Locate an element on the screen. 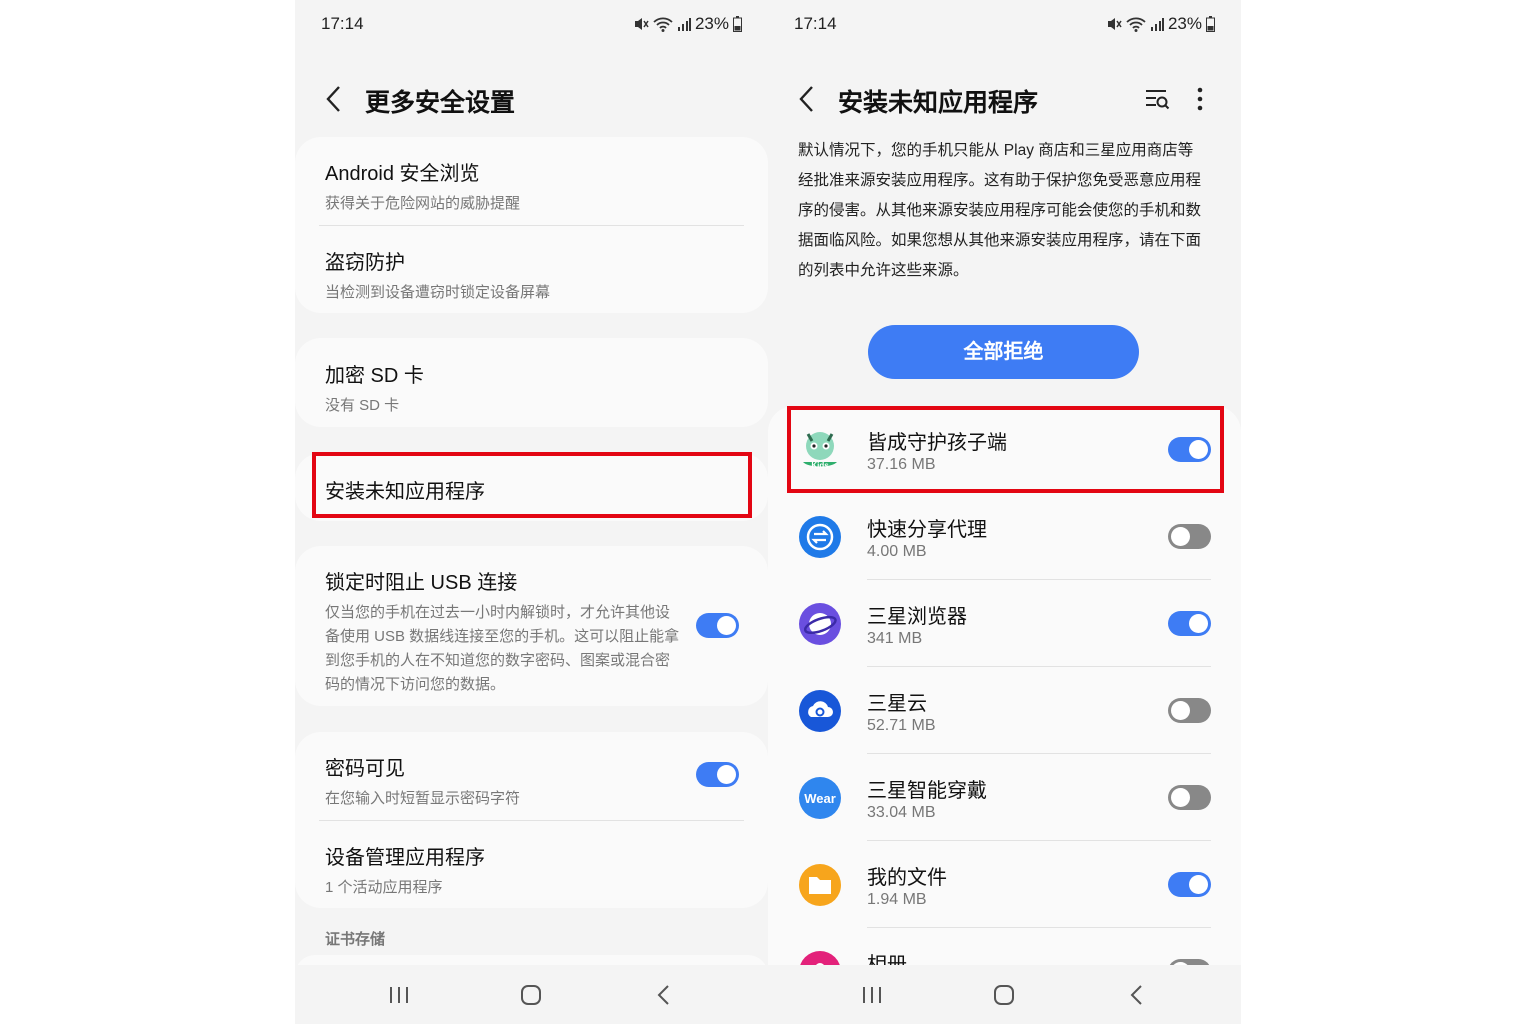 The width and height of the screenshot is (1536, 1024). galaxy-wearable-icon: Wear is located at coordinates (820, 798).